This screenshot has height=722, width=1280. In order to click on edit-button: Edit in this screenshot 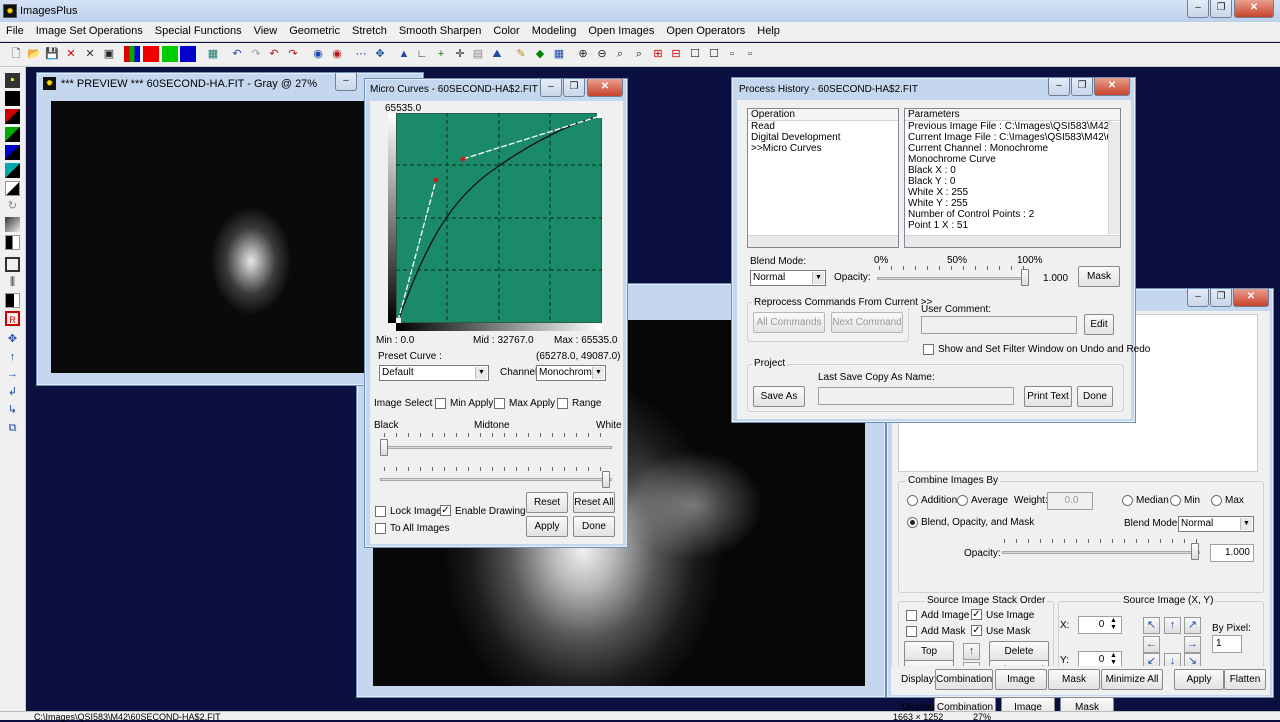, I will do `click(1099, 324)`.